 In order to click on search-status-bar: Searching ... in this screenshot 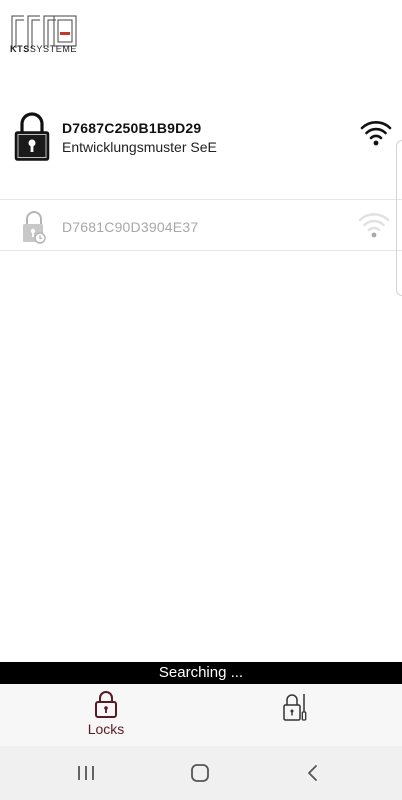, I will do `click(201, 673)`.